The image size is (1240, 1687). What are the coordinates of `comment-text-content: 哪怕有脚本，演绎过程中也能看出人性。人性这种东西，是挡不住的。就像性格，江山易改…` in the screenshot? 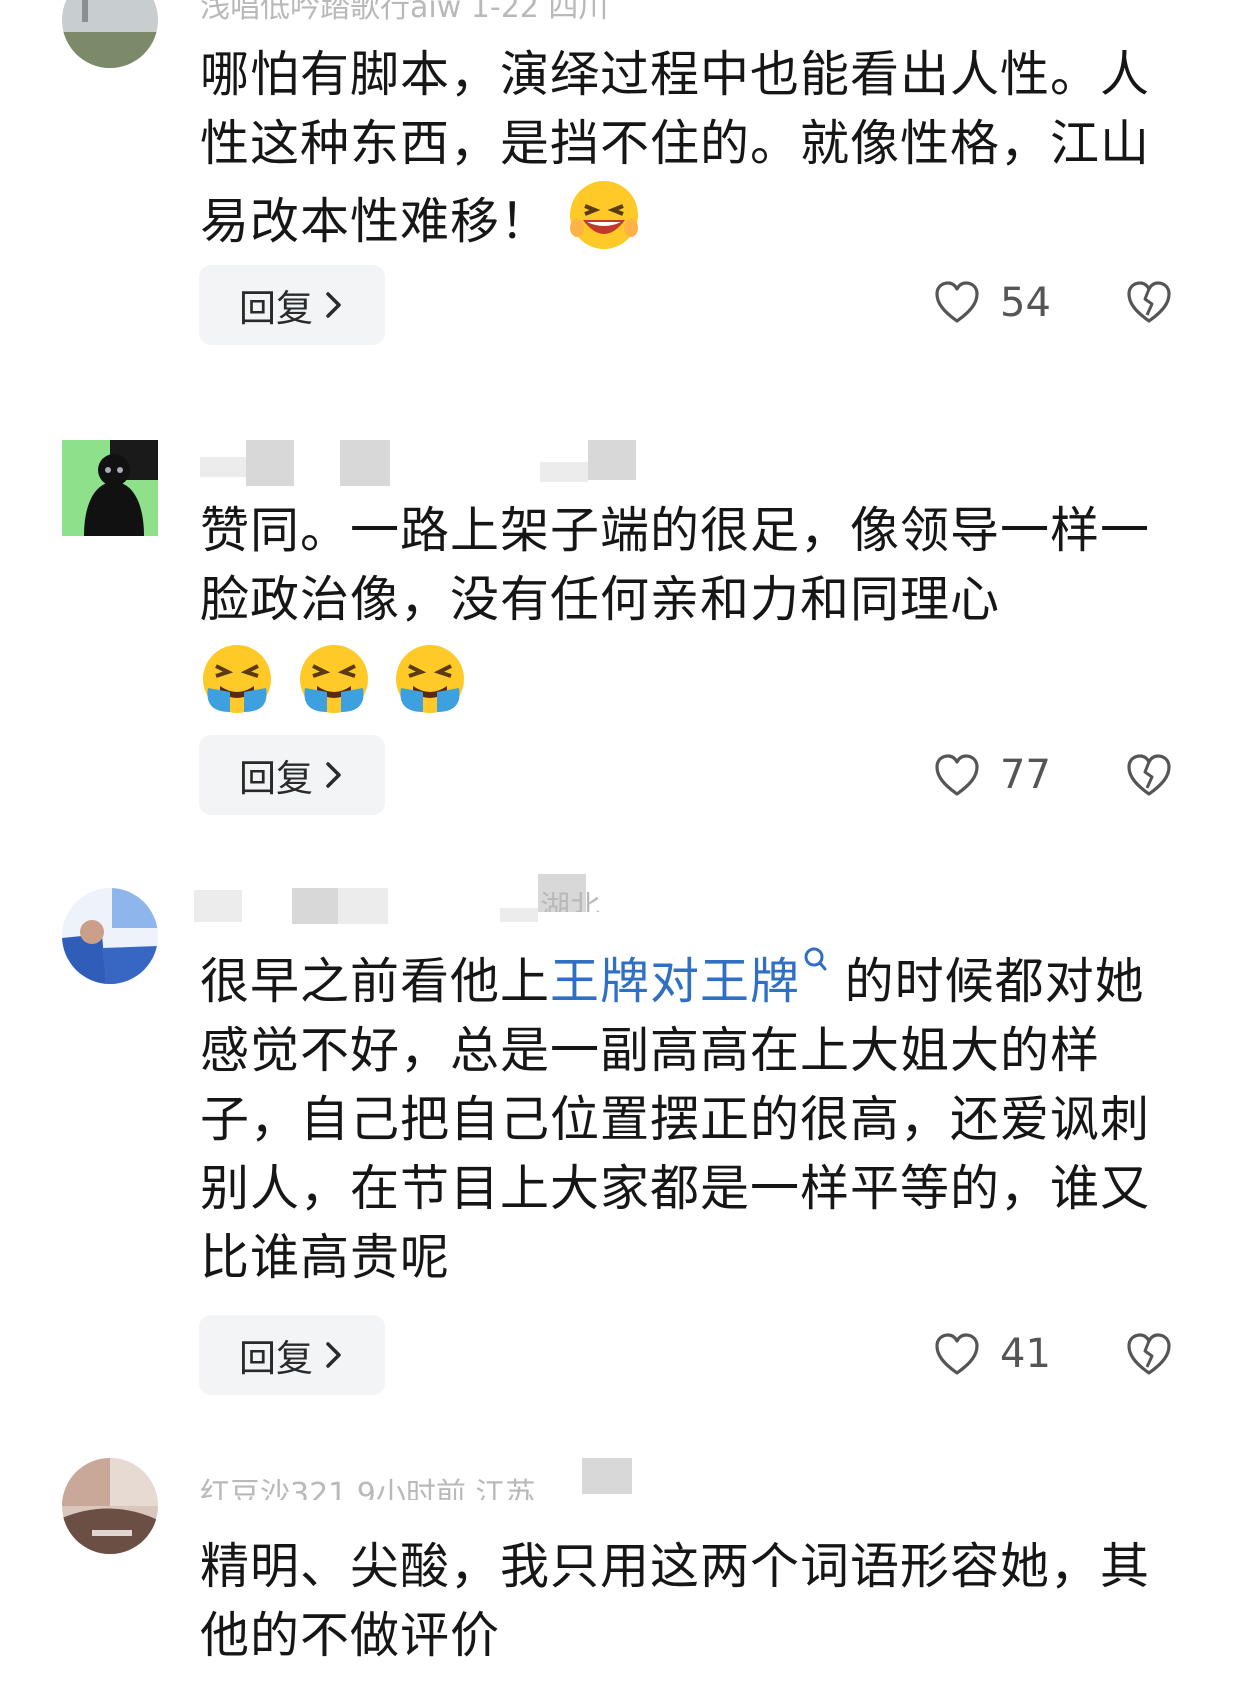 It's located at (675, 148).